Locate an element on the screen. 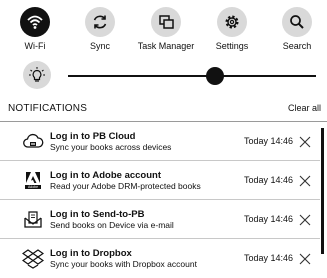 The image size is (327, 278). scrollbar is located at coordinates (322, 191).